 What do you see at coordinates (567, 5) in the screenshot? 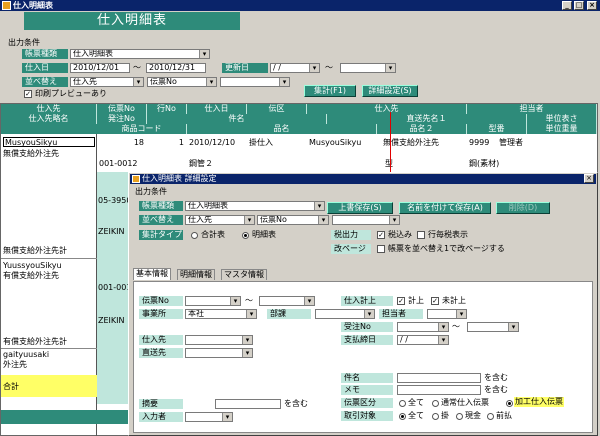
I see `minimize-button: _` at bounding box center [567, 5].